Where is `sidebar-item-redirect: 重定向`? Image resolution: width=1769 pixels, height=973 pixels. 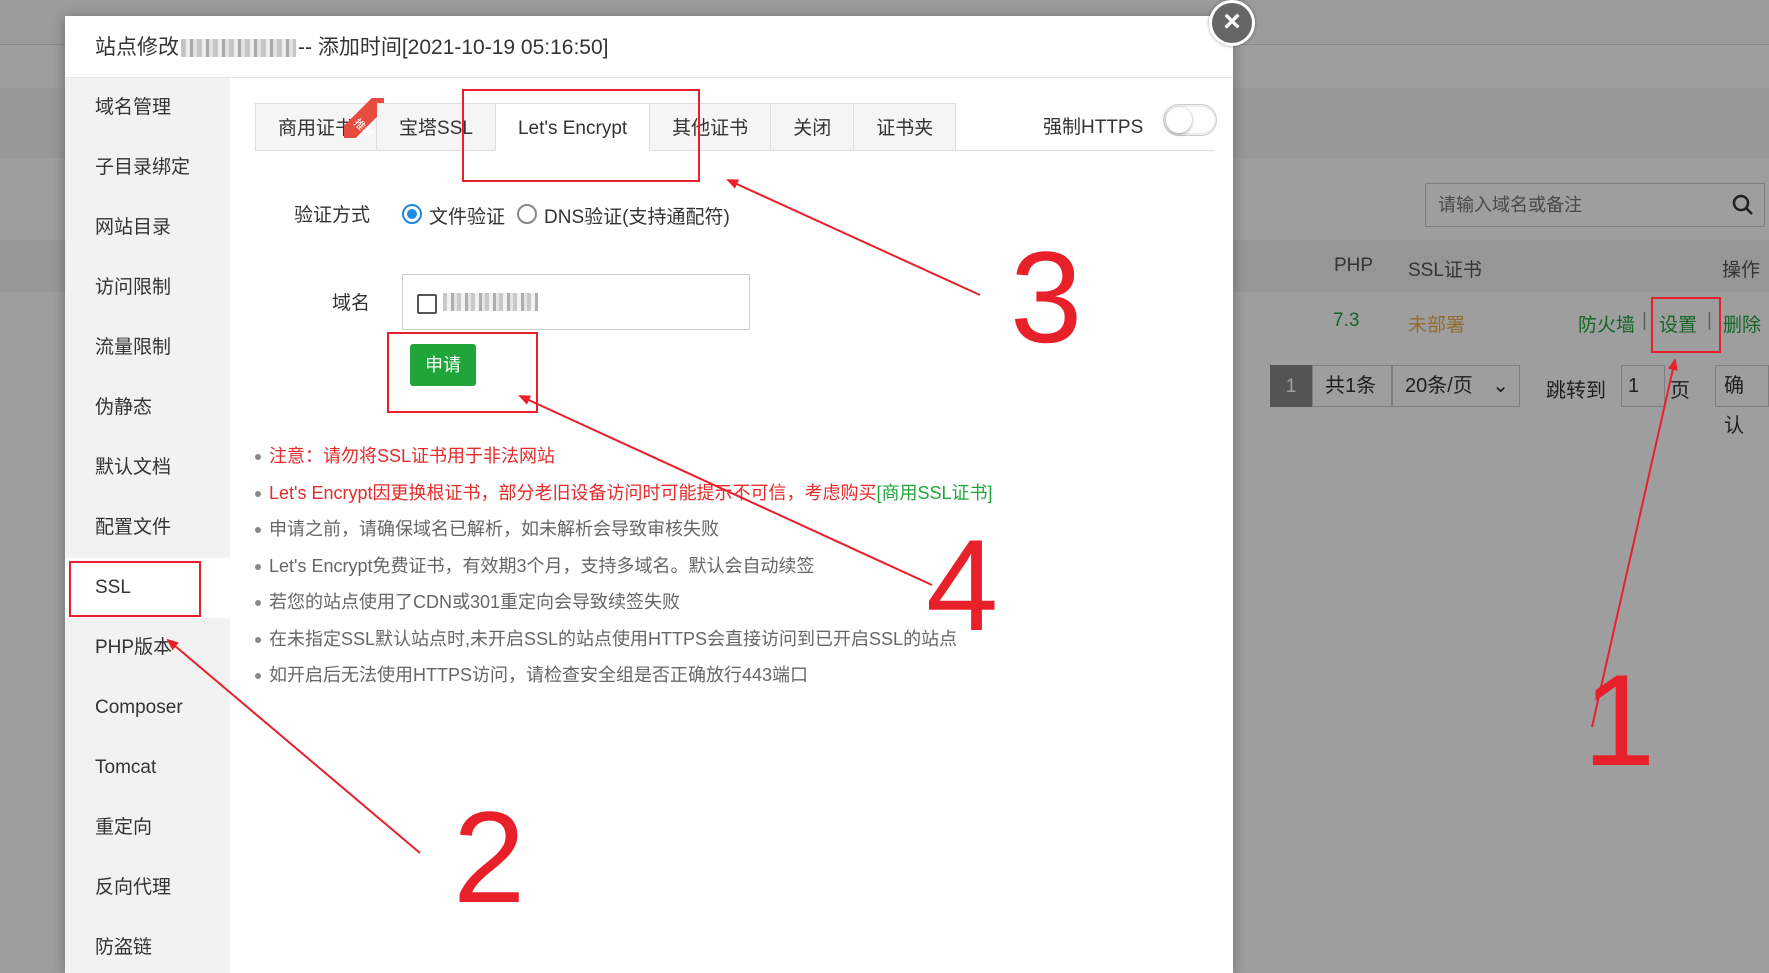
sidebar-item-redirect: 重定向 is located at coordinates (147, 828).